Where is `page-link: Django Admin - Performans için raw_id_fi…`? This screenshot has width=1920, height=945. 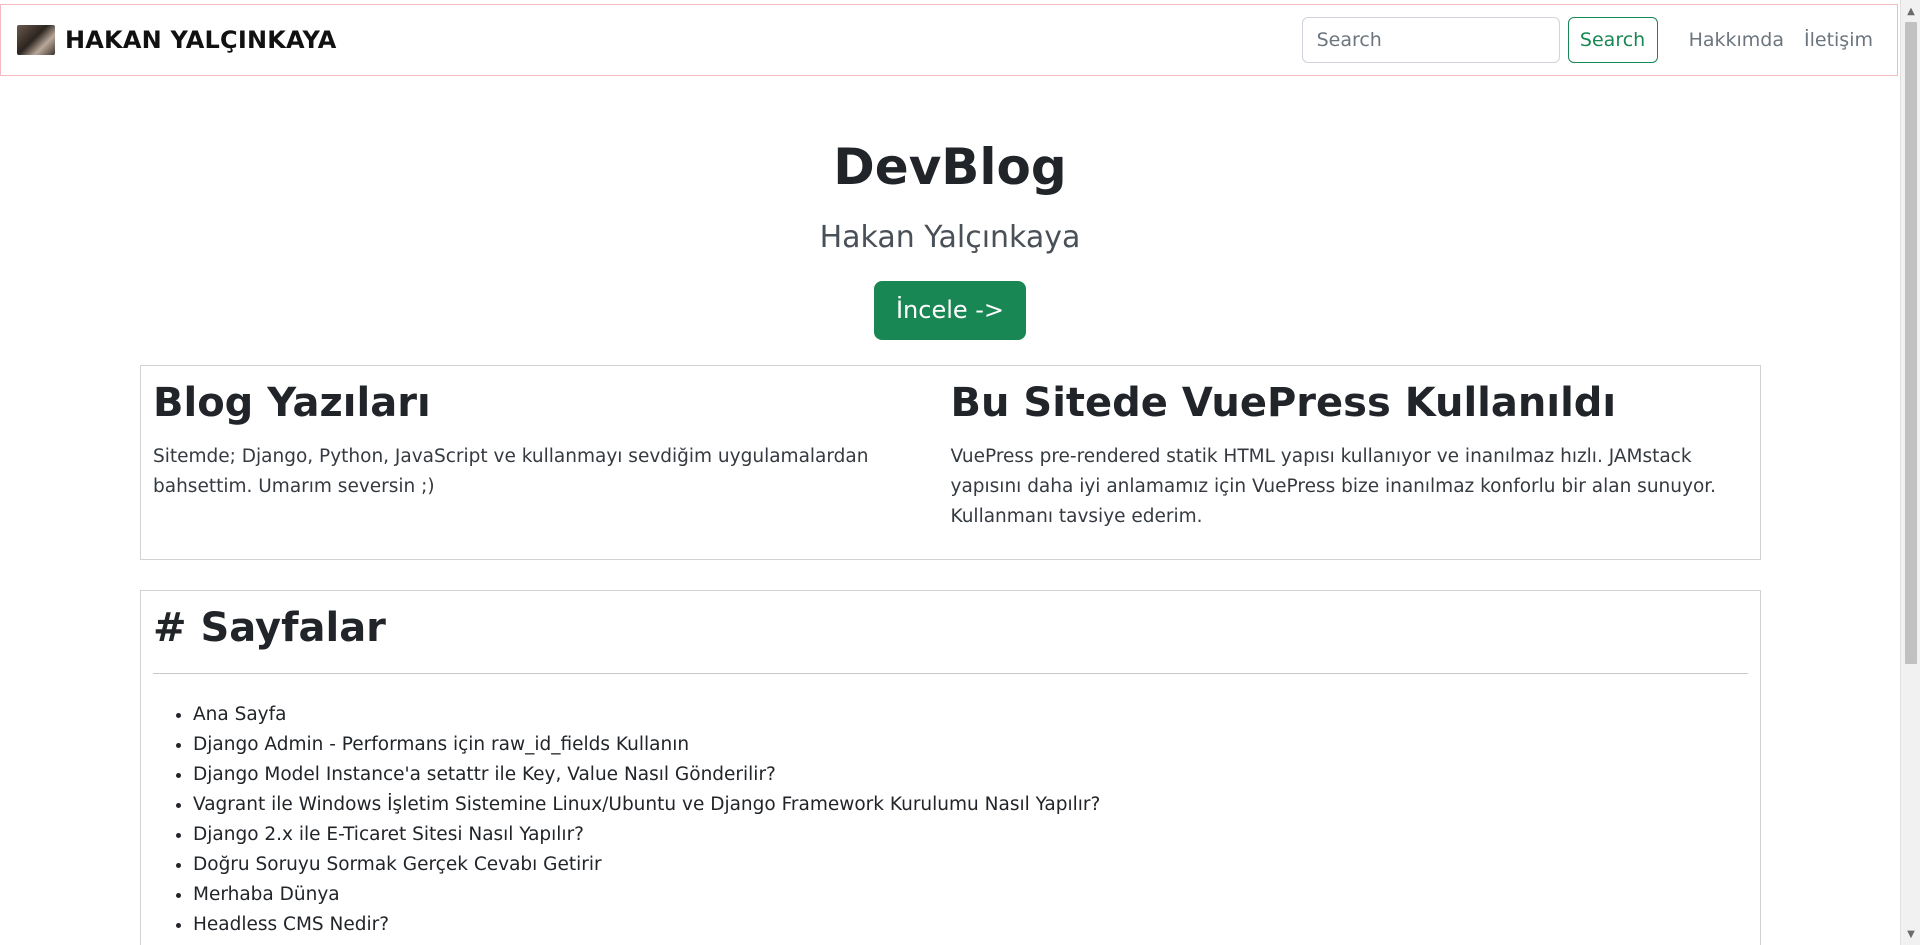
page-link: Django Admin - Performans için raw_id_fi… is located at coordinates (441, 744).